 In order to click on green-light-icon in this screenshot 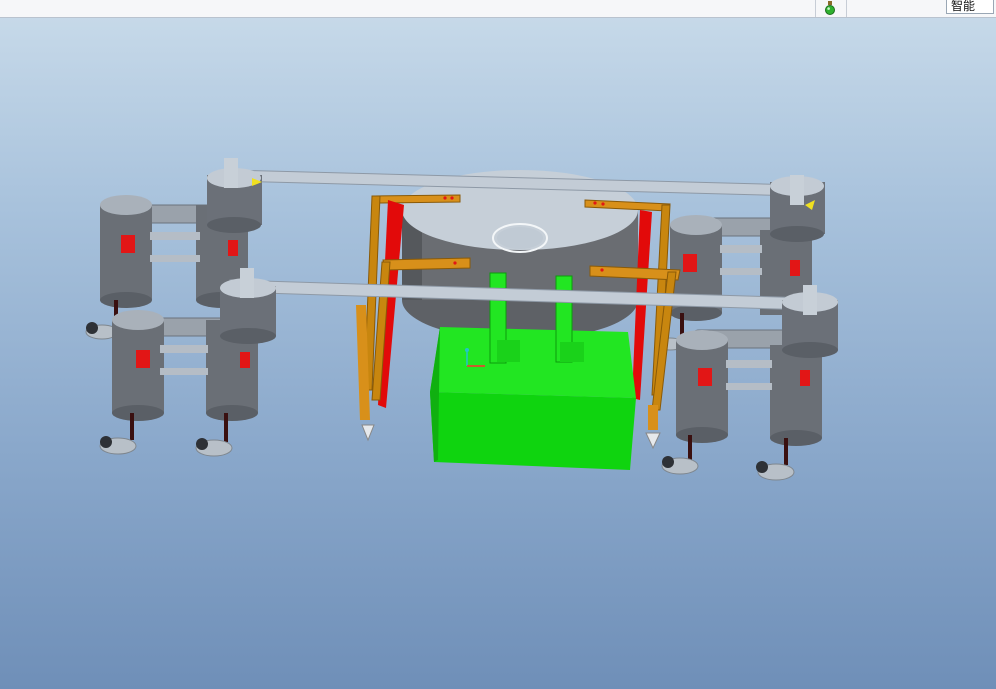, I will do `click(830, 8)`.